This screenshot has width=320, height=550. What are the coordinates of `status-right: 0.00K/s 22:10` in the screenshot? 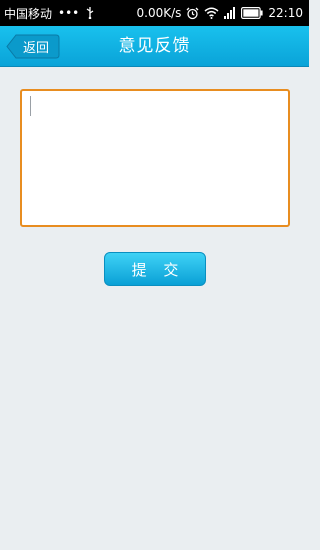 It's located at (220, 13).